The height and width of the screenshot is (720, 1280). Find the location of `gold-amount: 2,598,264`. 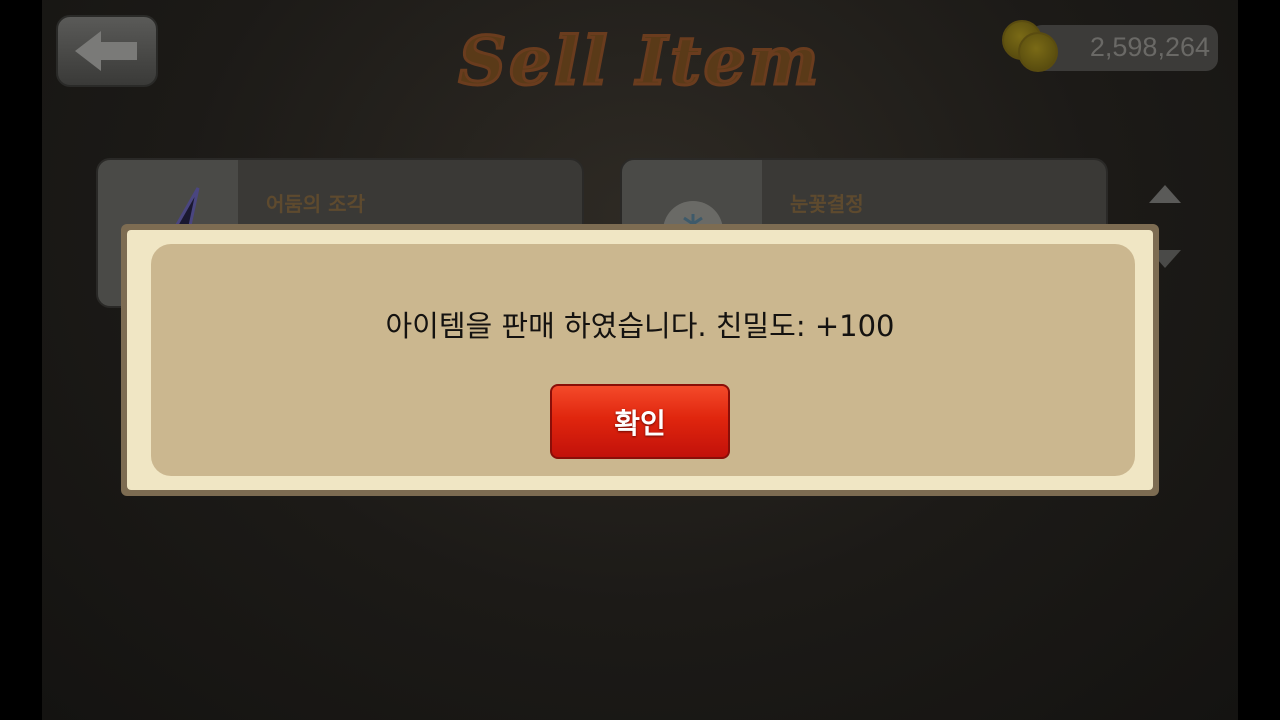

gold-amount: 2,598,264 is located at coordinates (1149, 47).